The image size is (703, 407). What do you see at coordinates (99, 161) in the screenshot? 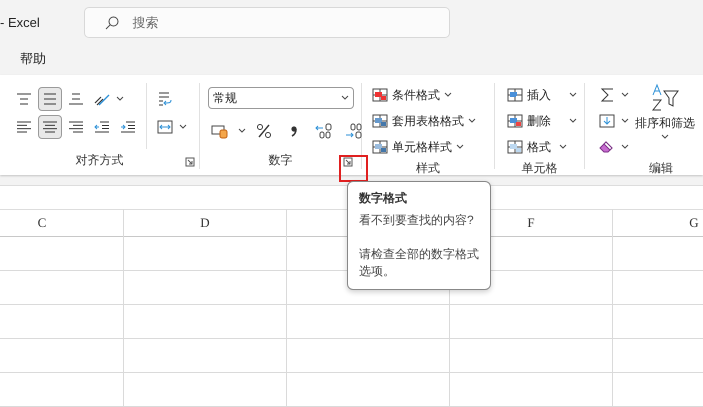
I see `group-label: 对齐方式` at bounding box center [99, 161].